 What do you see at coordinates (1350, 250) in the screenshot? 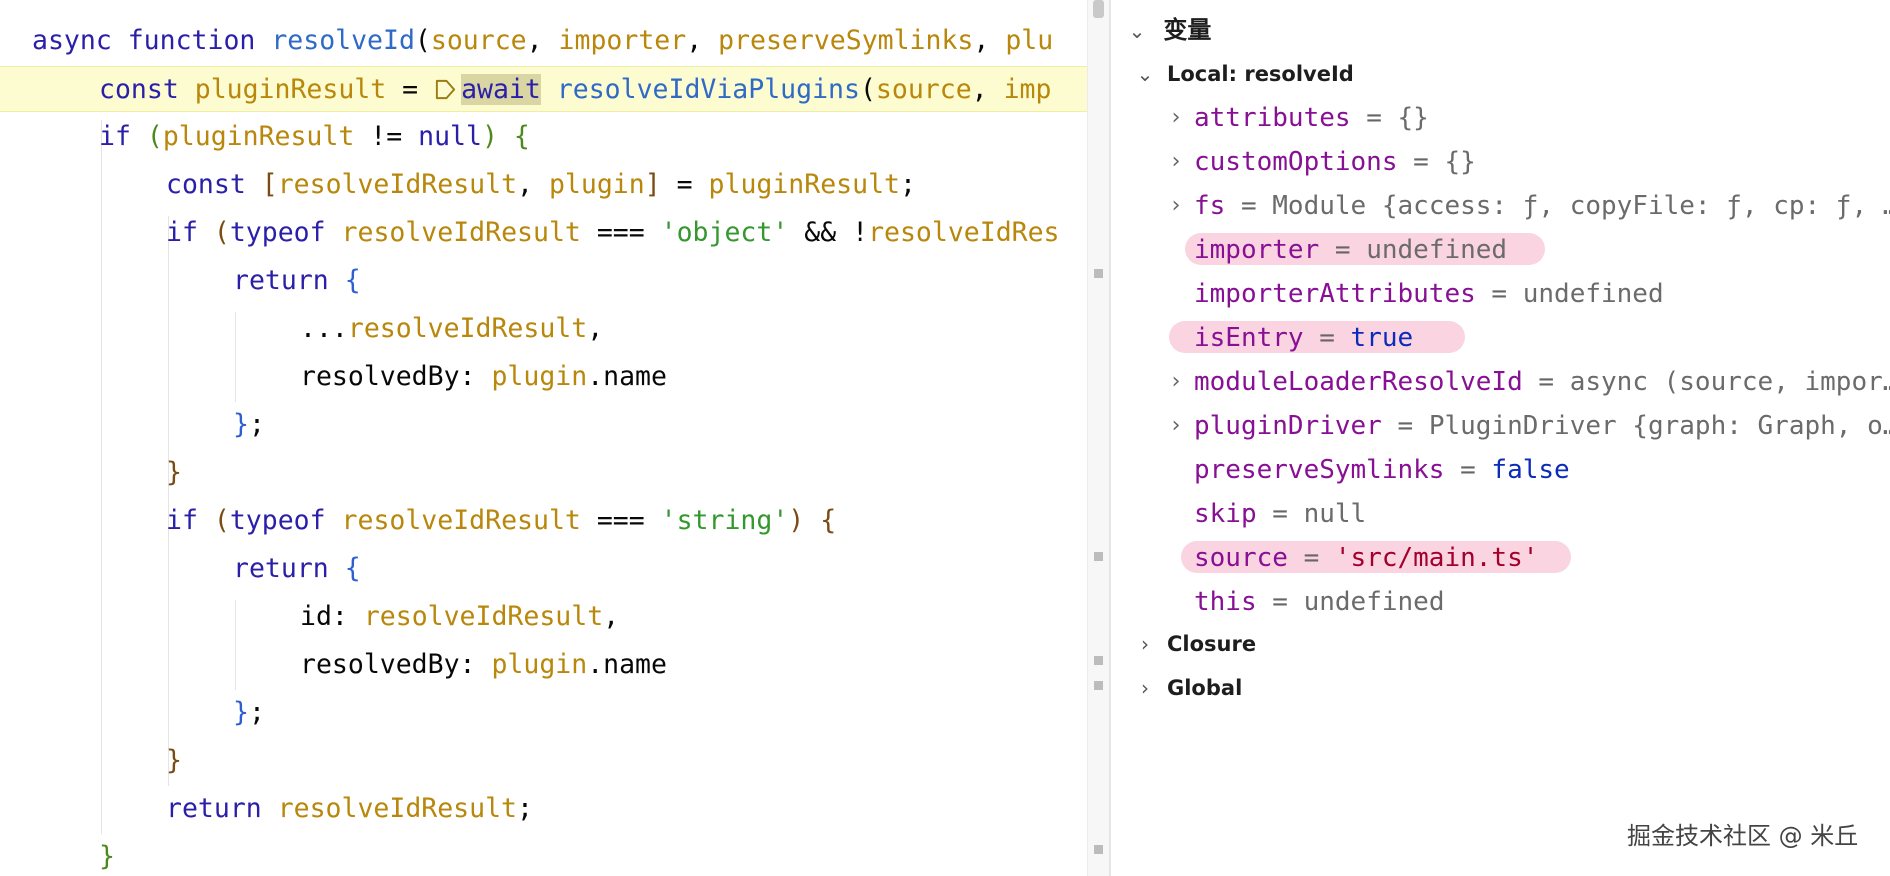
I see `variable-row-importer: importer = undefined` at bounding box center [1350, 250].